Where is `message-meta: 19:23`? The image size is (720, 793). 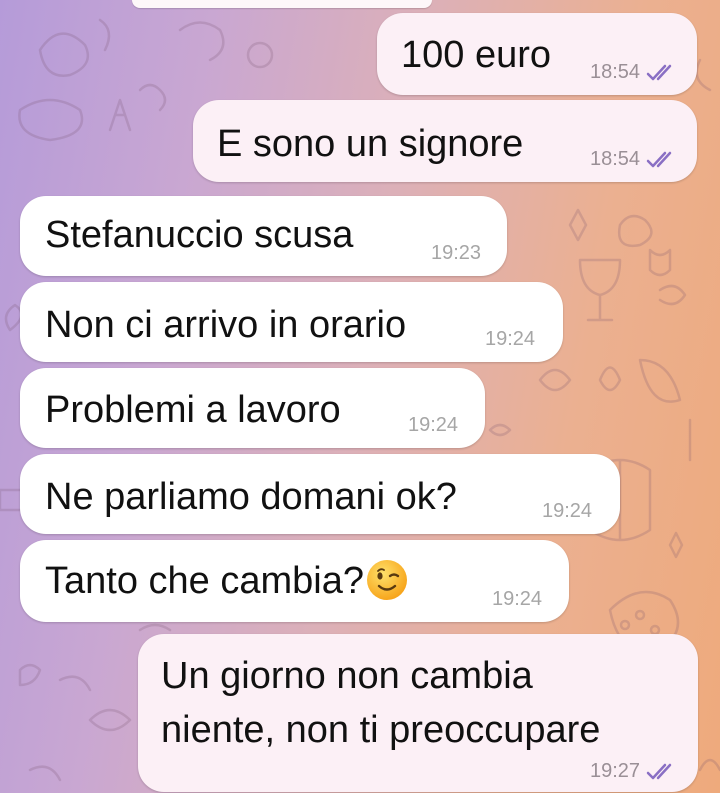
message-meta: 19:23 is located at coordinates (456, 253).